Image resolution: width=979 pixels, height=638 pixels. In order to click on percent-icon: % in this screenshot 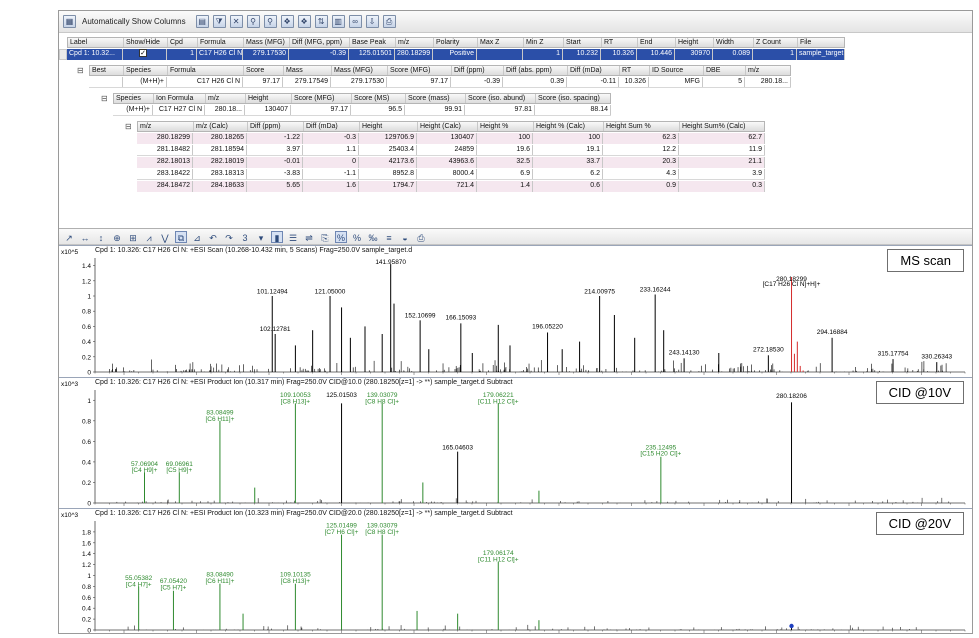, I will do `click(357, 237)`.